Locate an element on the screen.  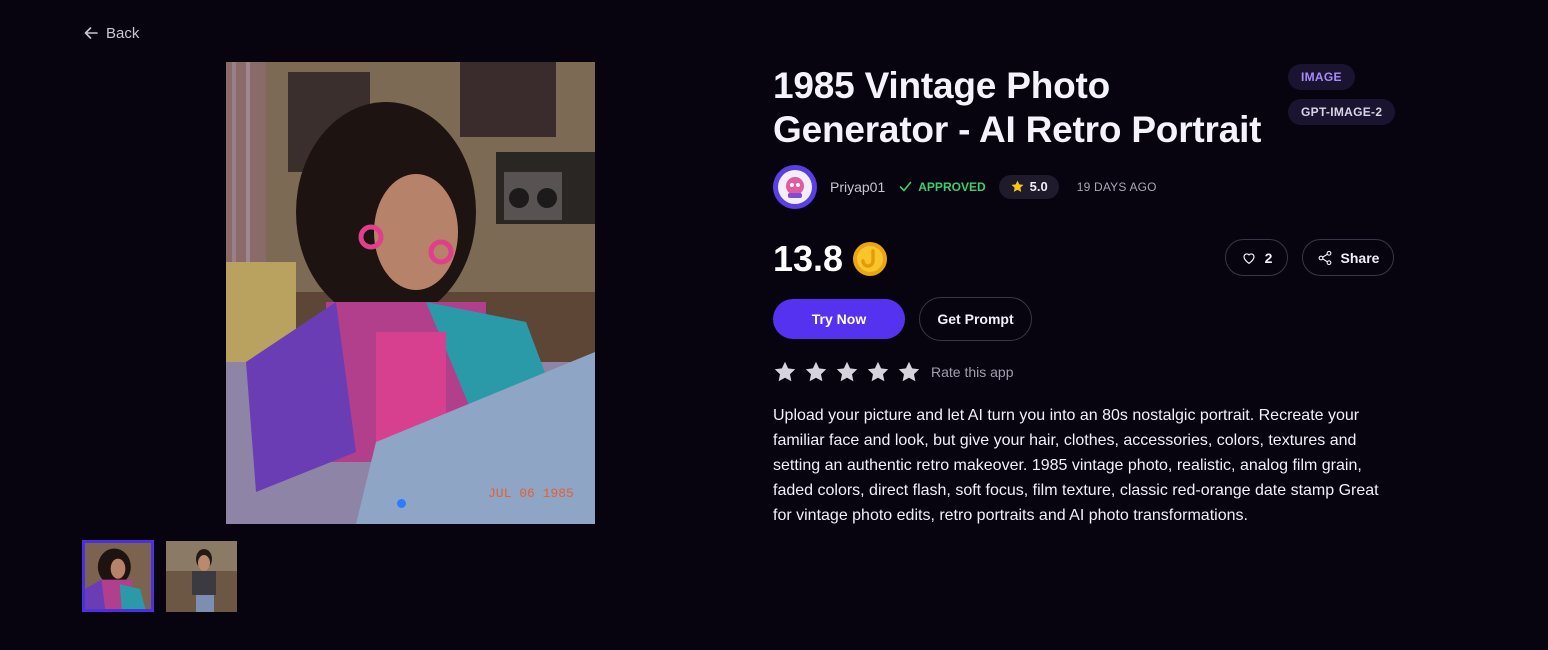
heart-icon is located at coordinates (1248, 258).